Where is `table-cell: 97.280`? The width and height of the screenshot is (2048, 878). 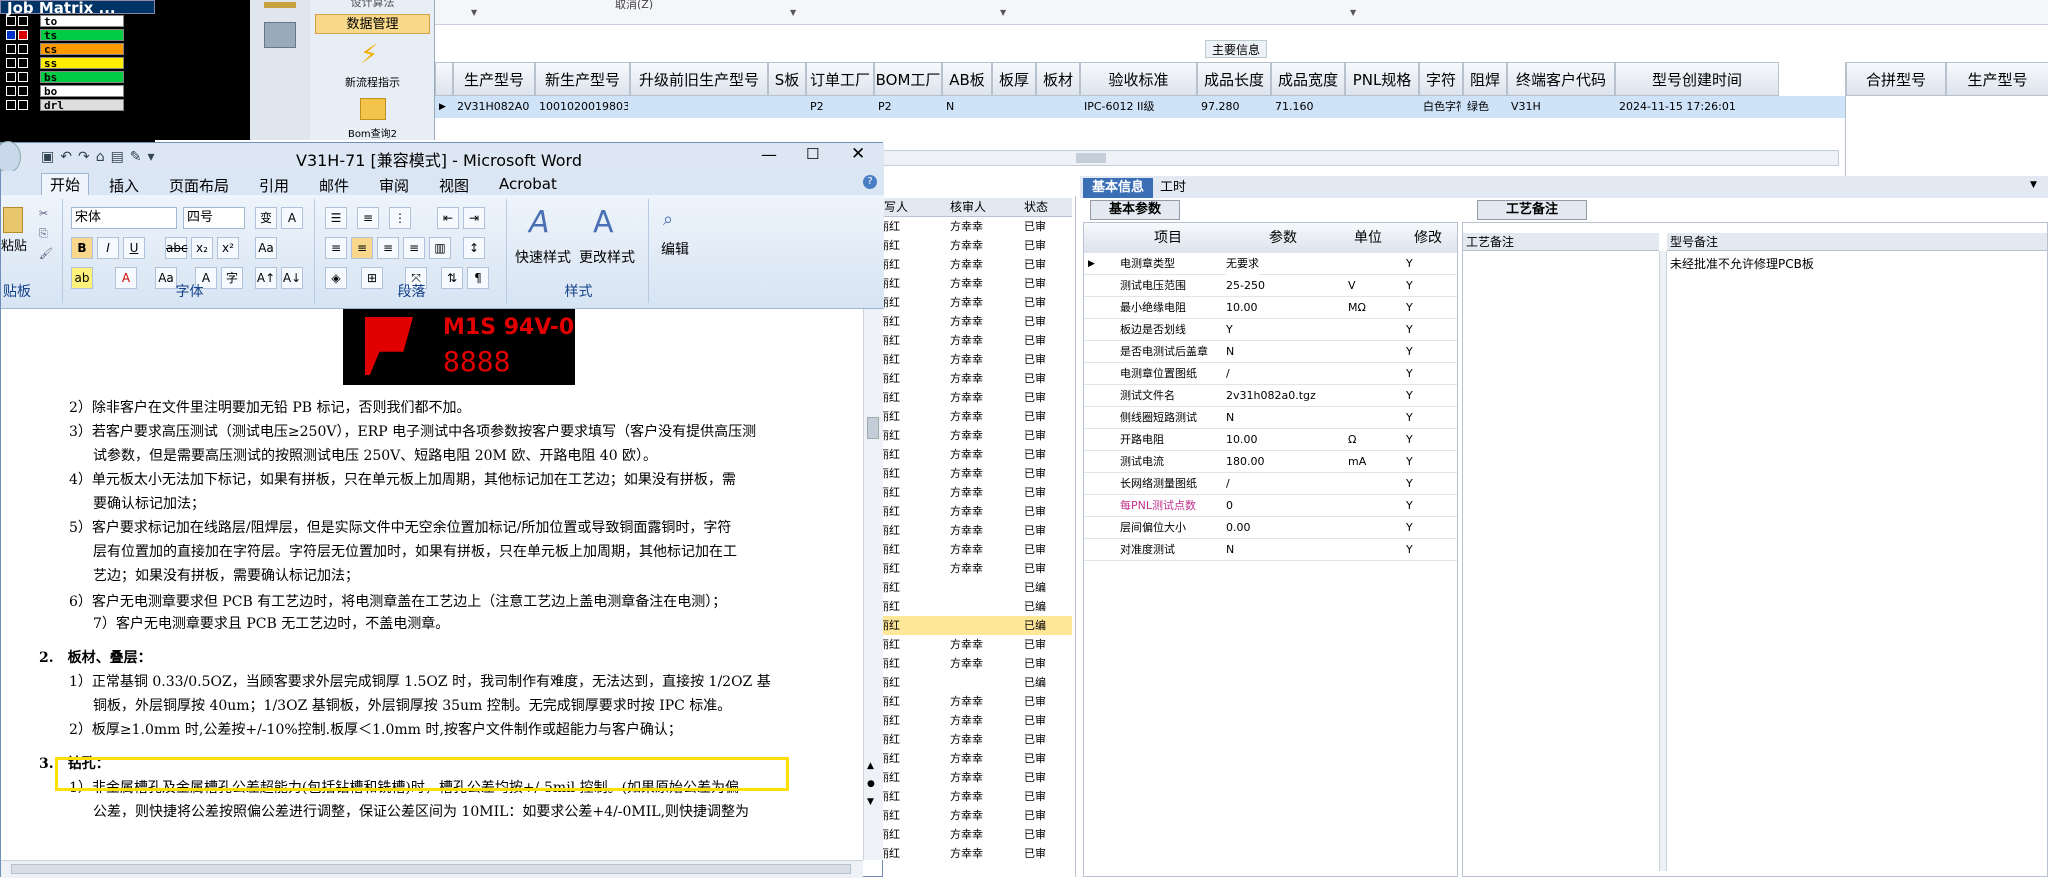
table-cell: 97.280 is located at coordinates (1235, 107).